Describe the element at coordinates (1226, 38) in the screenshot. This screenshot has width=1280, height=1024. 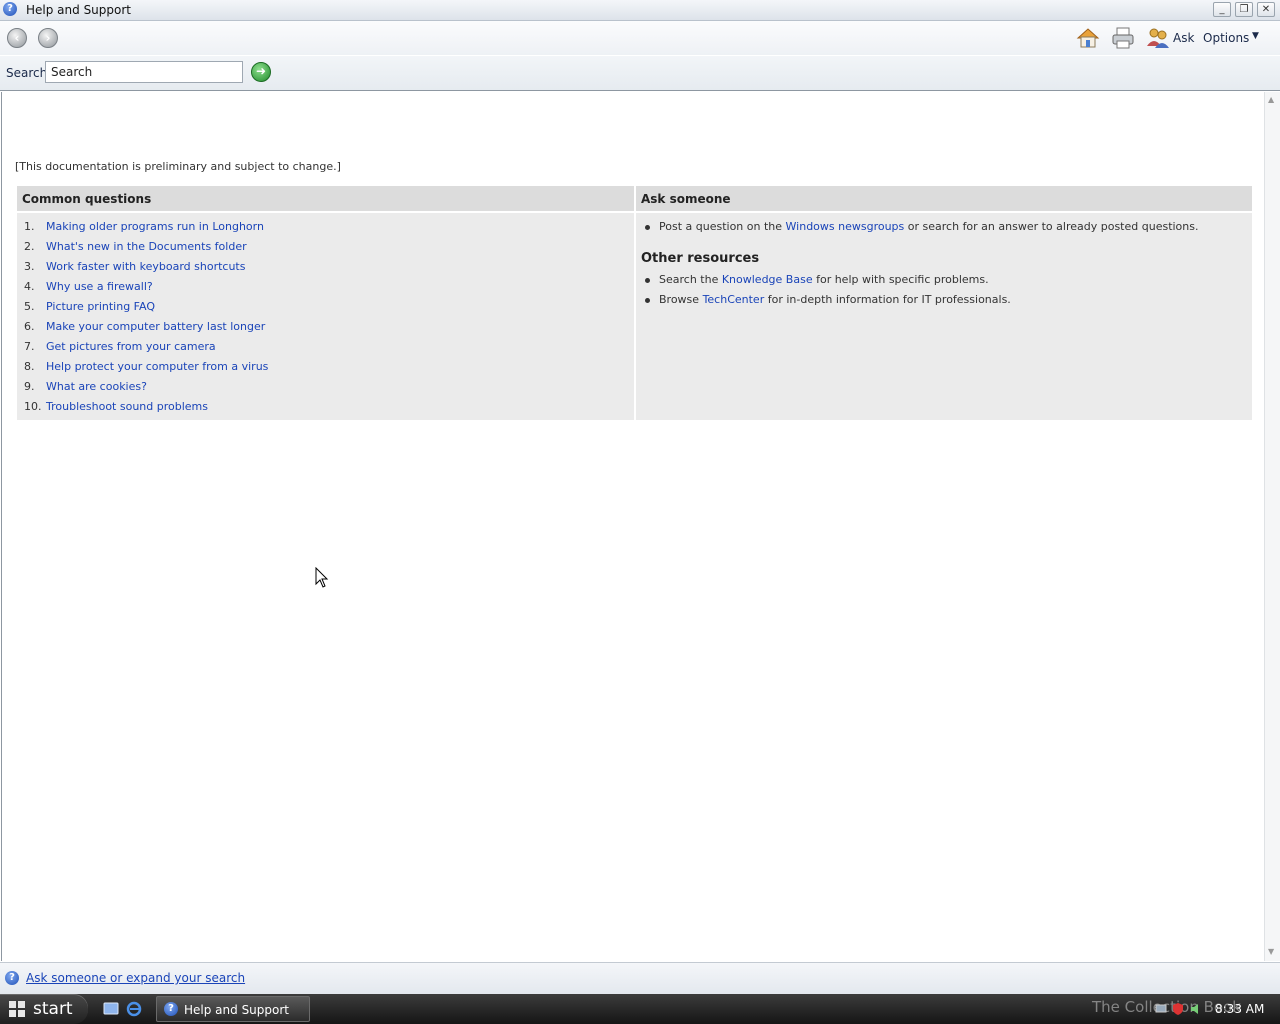
I see `options-button: Options` at that location.